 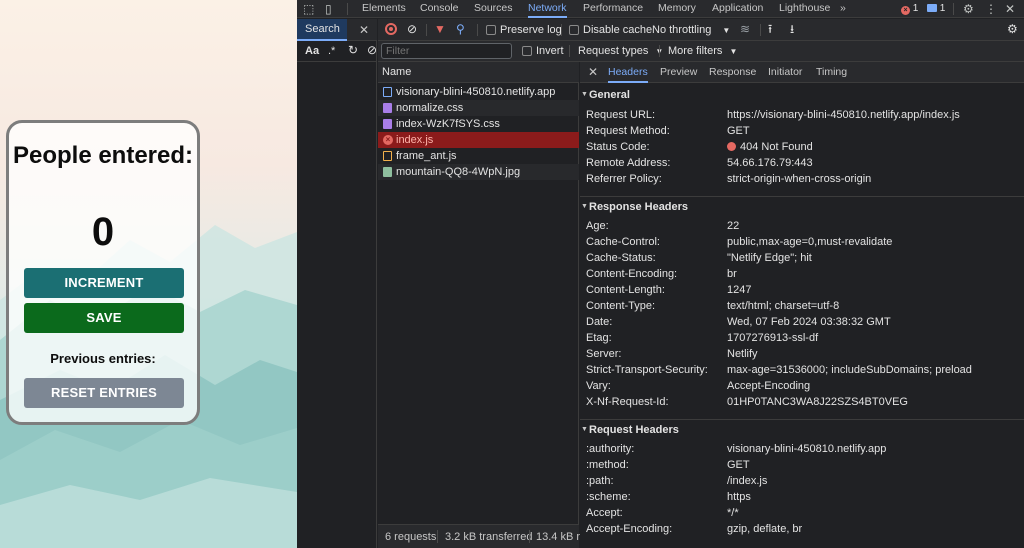 I want to click on filter-funnel-icon: ▼, so click(x=440, y=29).